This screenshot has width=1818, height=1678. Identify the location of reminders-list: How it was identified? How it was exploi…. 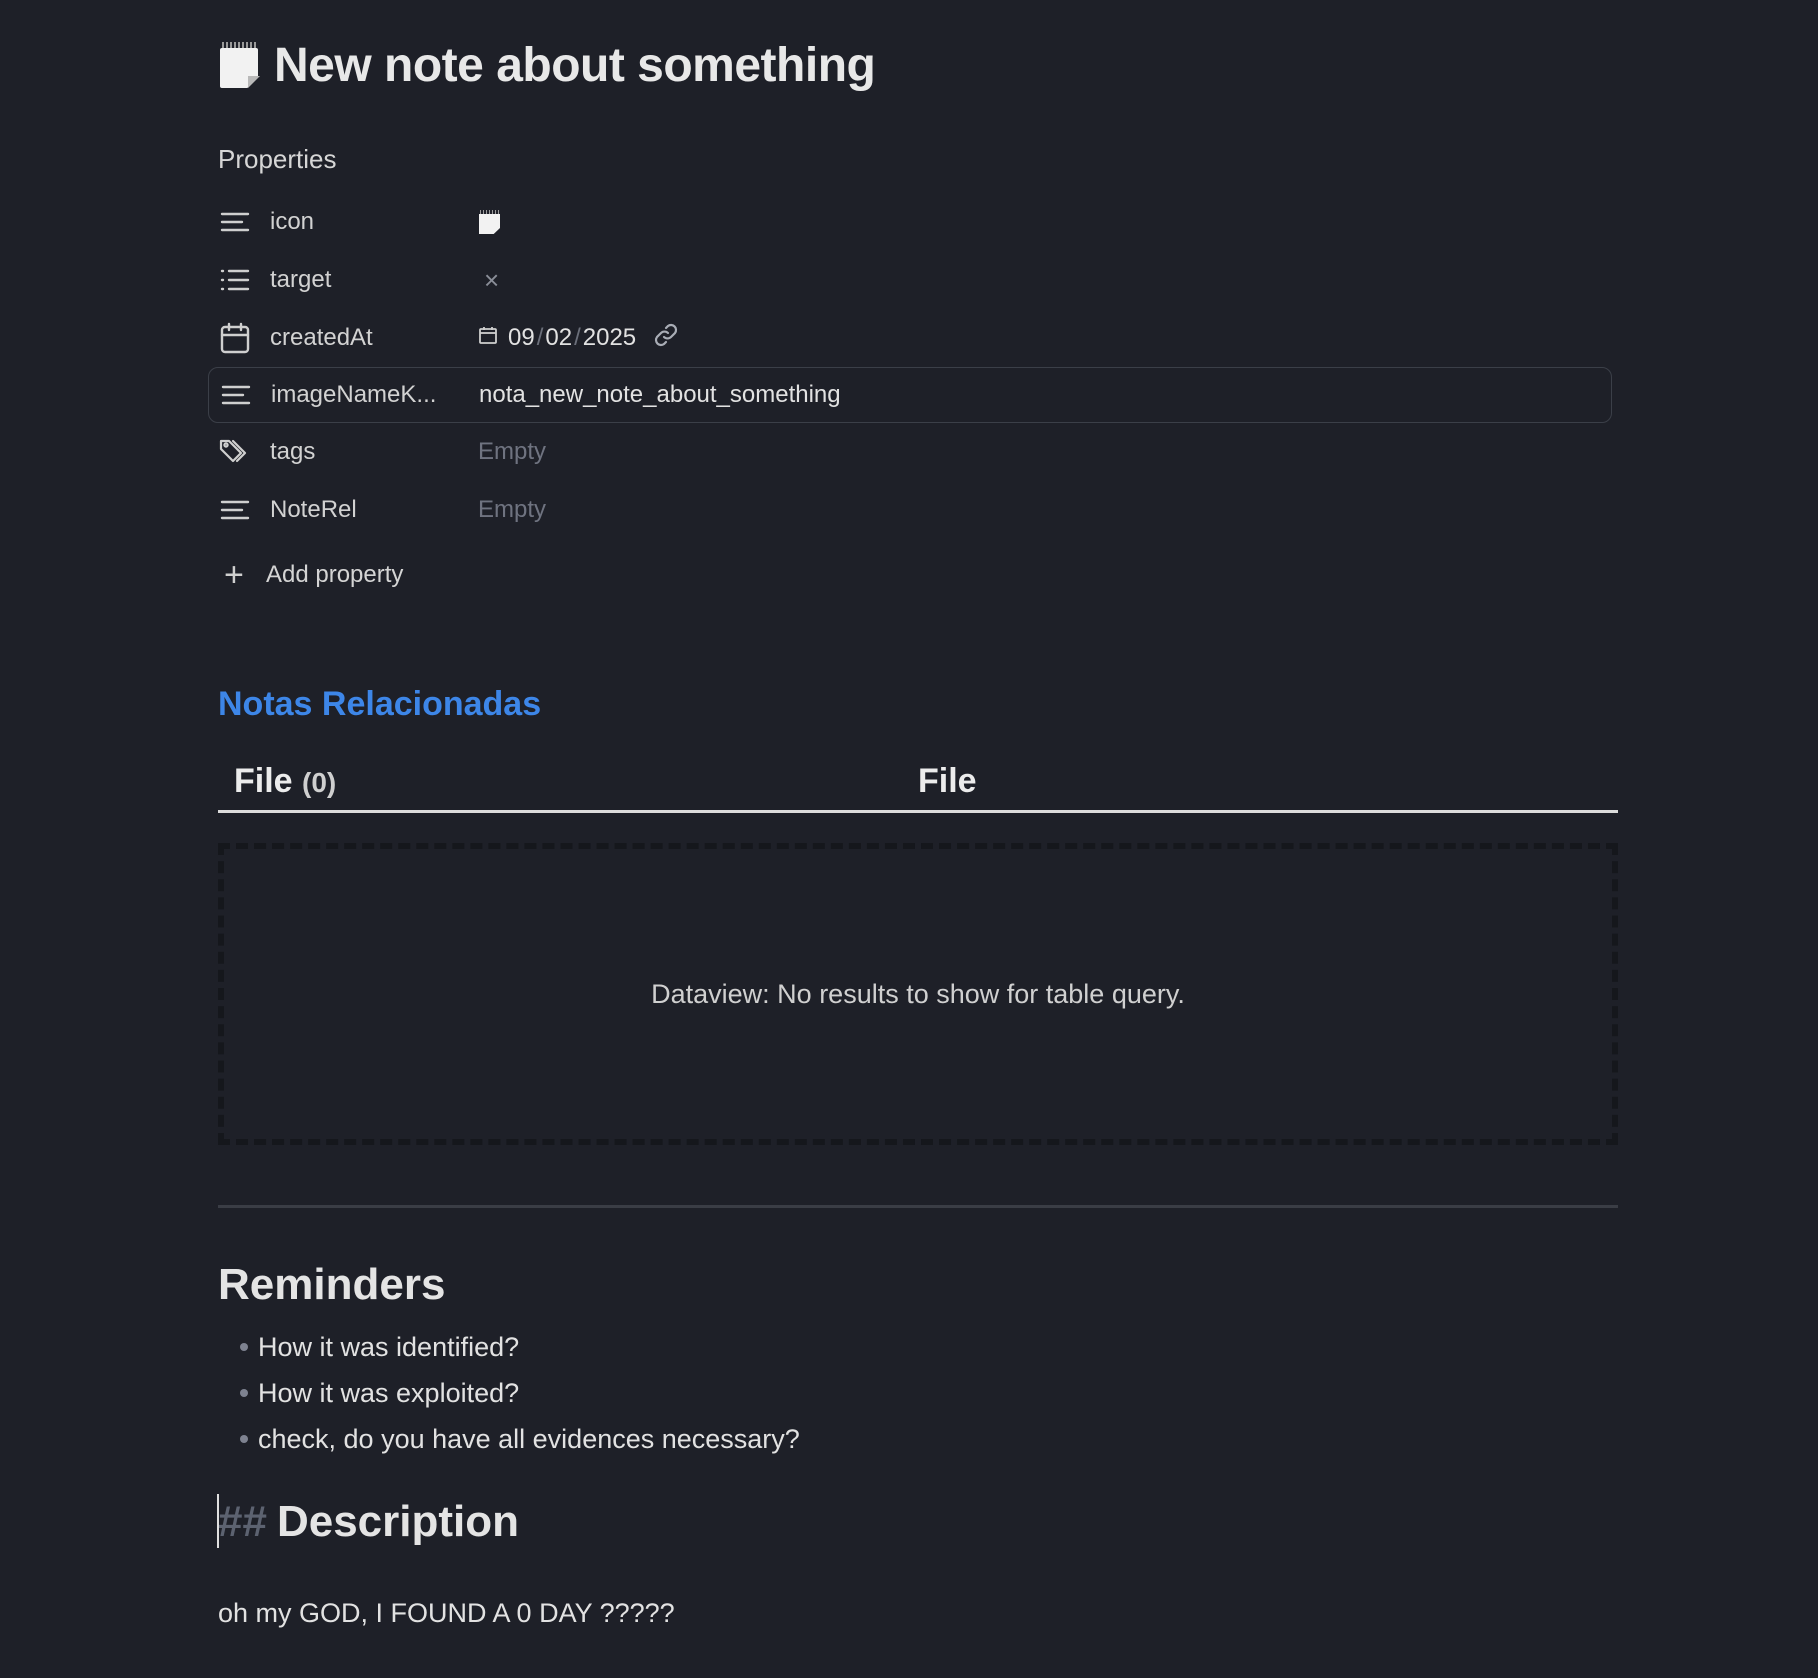
(918, 1393).